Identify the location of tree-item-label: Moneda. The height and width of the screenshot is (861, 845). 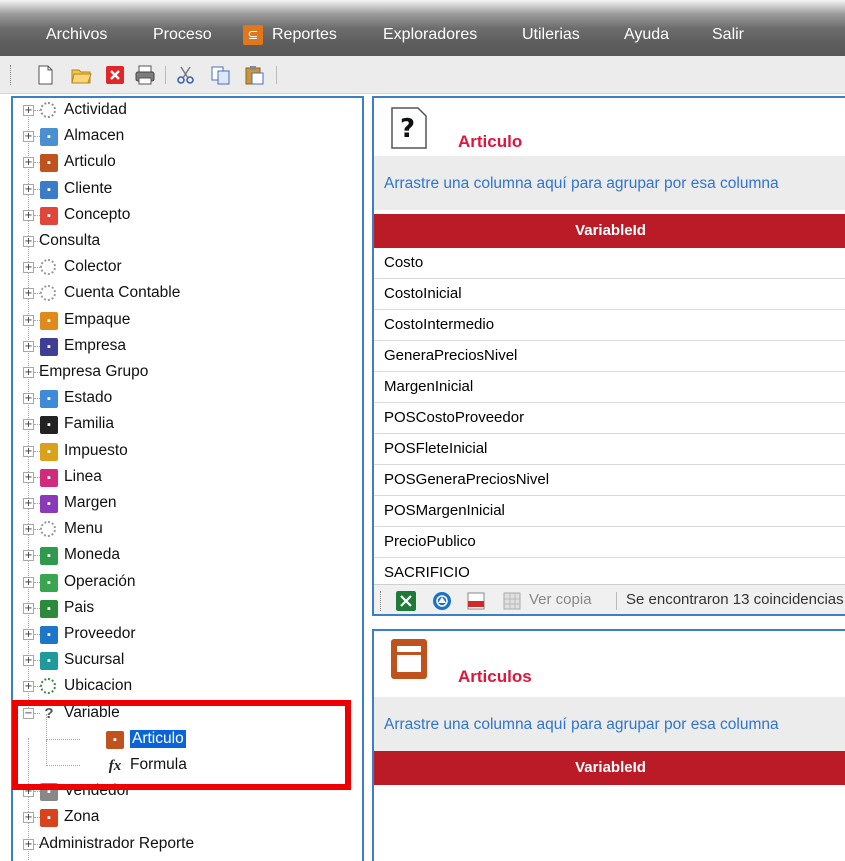
(92, 555).